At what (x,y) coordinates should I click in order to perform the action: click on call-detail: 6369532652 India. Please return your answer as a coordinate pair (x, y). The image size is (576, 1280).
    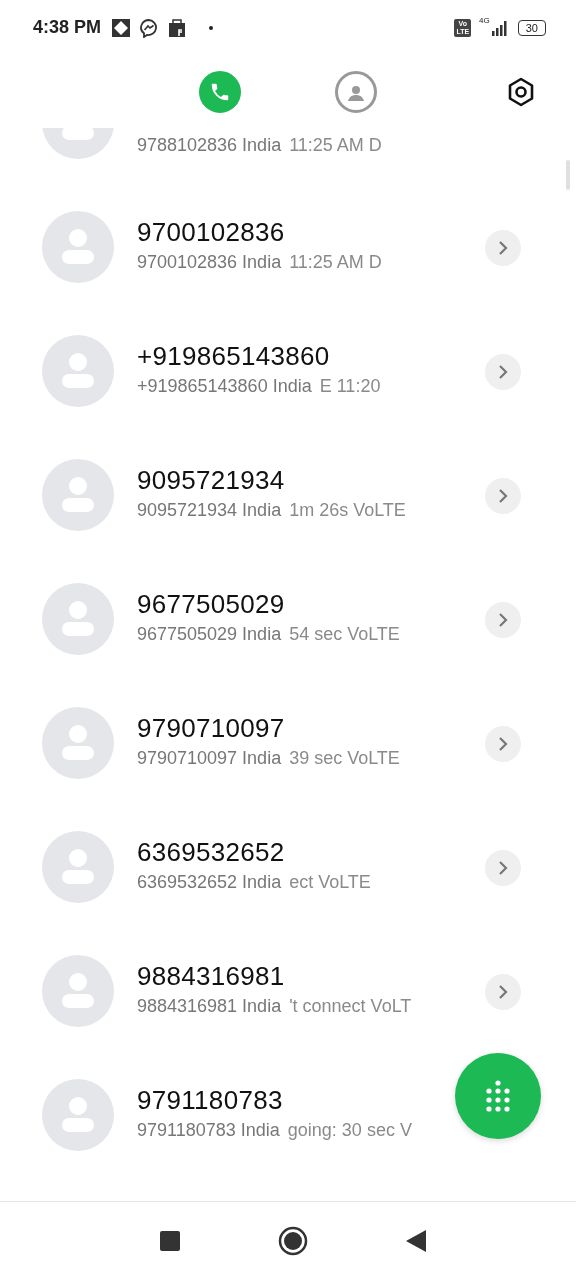
    Looking at the image, I should click on (209, 882).